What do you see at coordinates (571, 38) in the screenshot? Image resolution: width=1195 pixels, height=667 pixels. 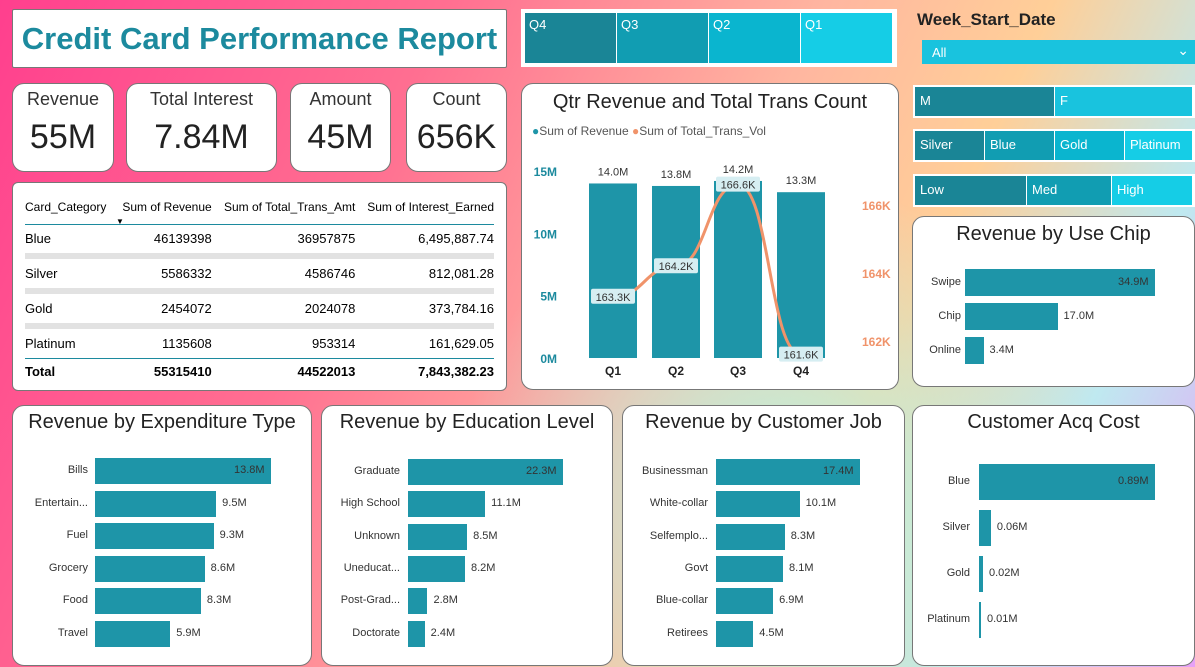 I see `slicer-q4: Q4` at bounding box center [571, 38].